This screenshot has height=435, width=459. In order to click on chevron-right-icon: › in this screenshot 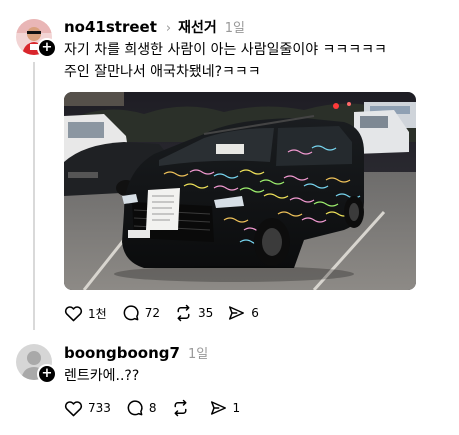, I will do `click(168, 28)`.